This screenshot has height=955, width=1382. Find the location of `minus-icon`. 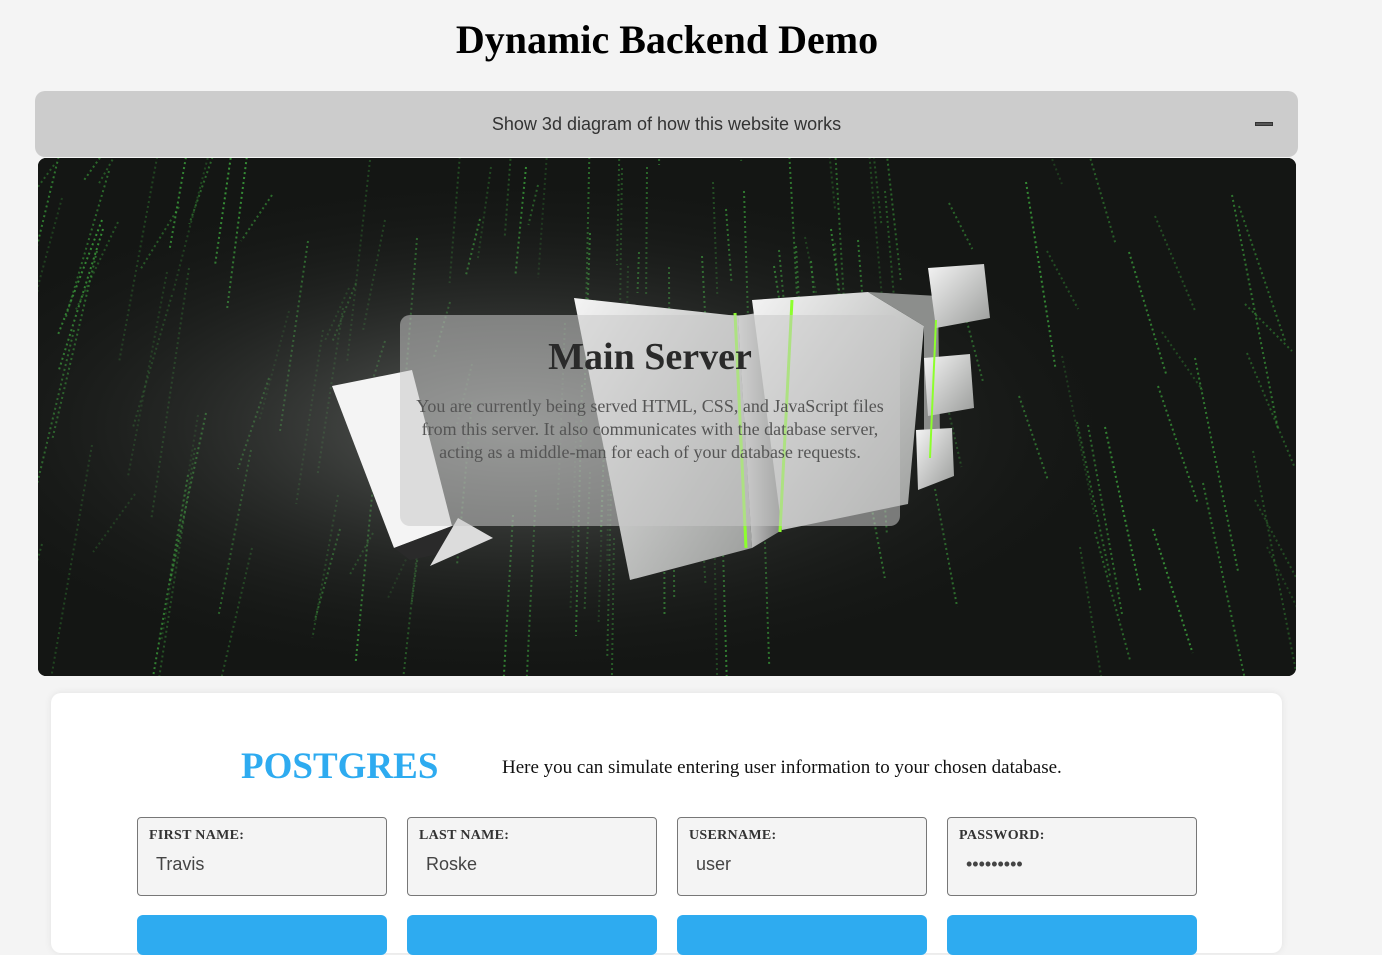

minus-icon is located at coordinates (1264, 124).